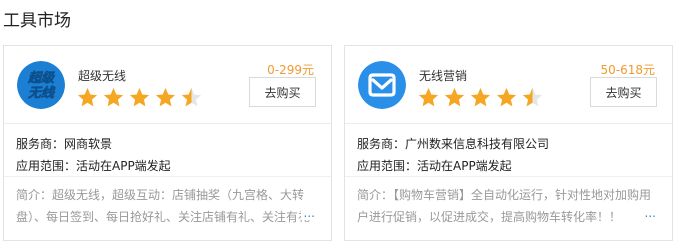  What do you see at coordinates (453, 144) in the screenshot?
I see `provider-text: 服务商：广州数来信息科技有限公司` at bounding box center [453, 144].